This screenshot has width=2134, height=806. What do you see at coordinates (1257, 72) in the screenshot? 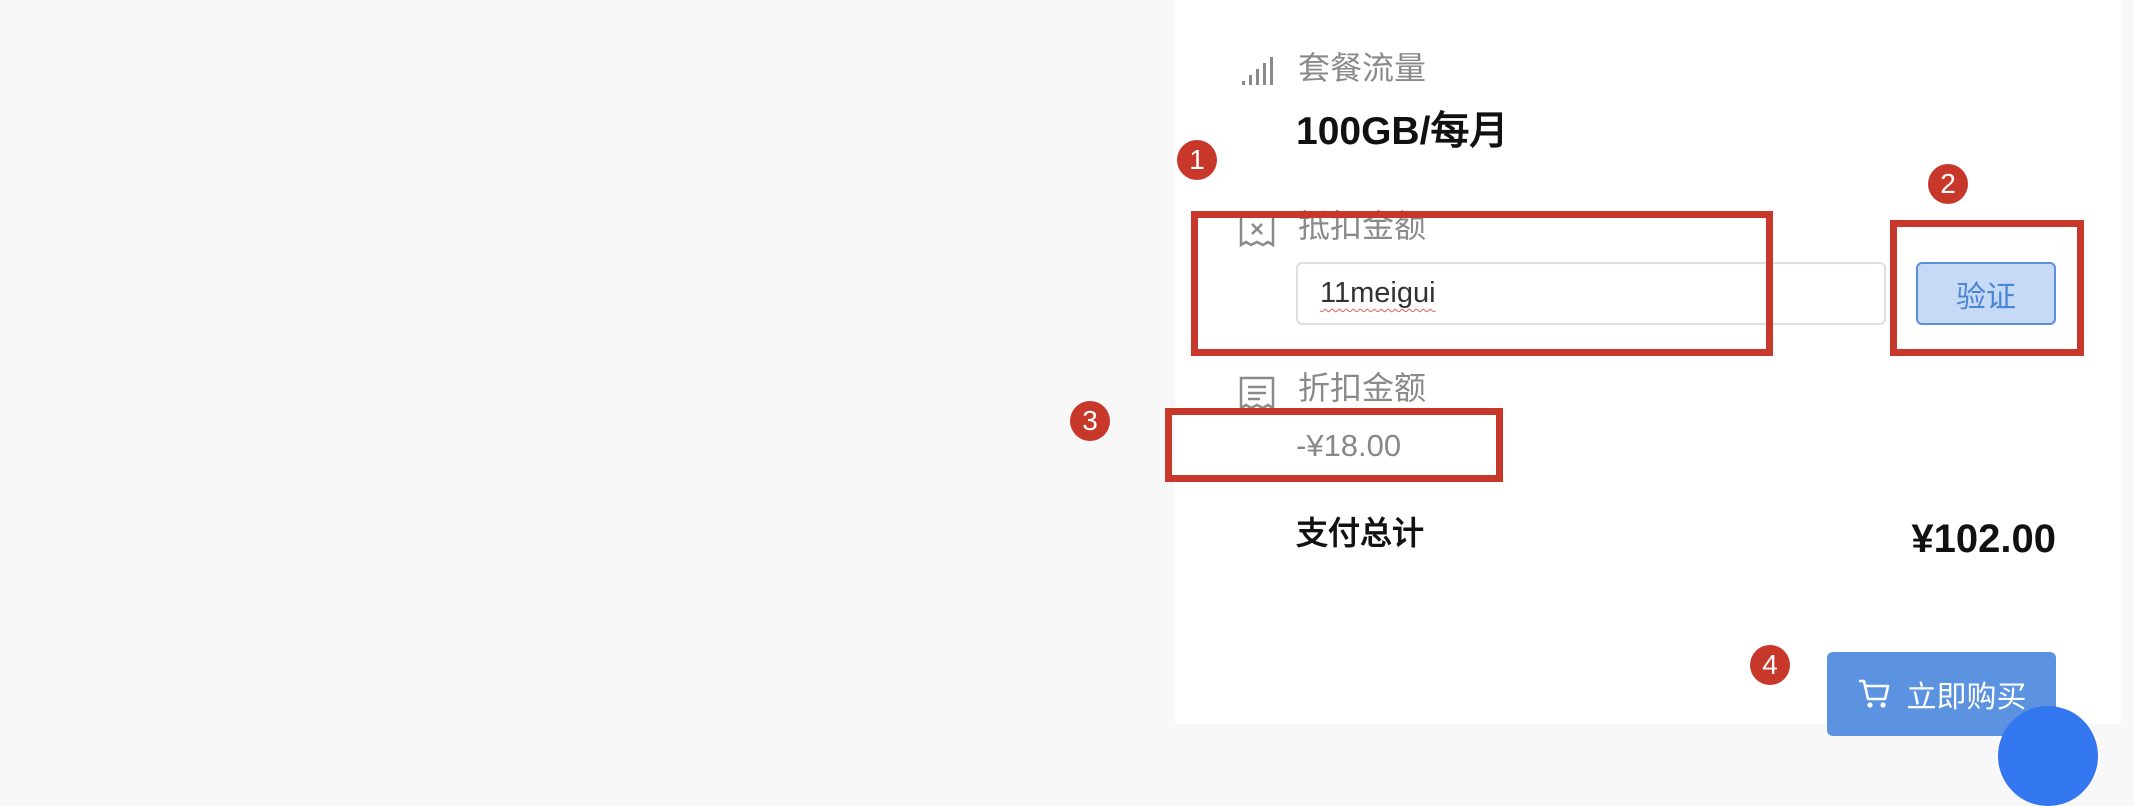
I see `signal-bars-icon` at bounding box center [1257, 72].